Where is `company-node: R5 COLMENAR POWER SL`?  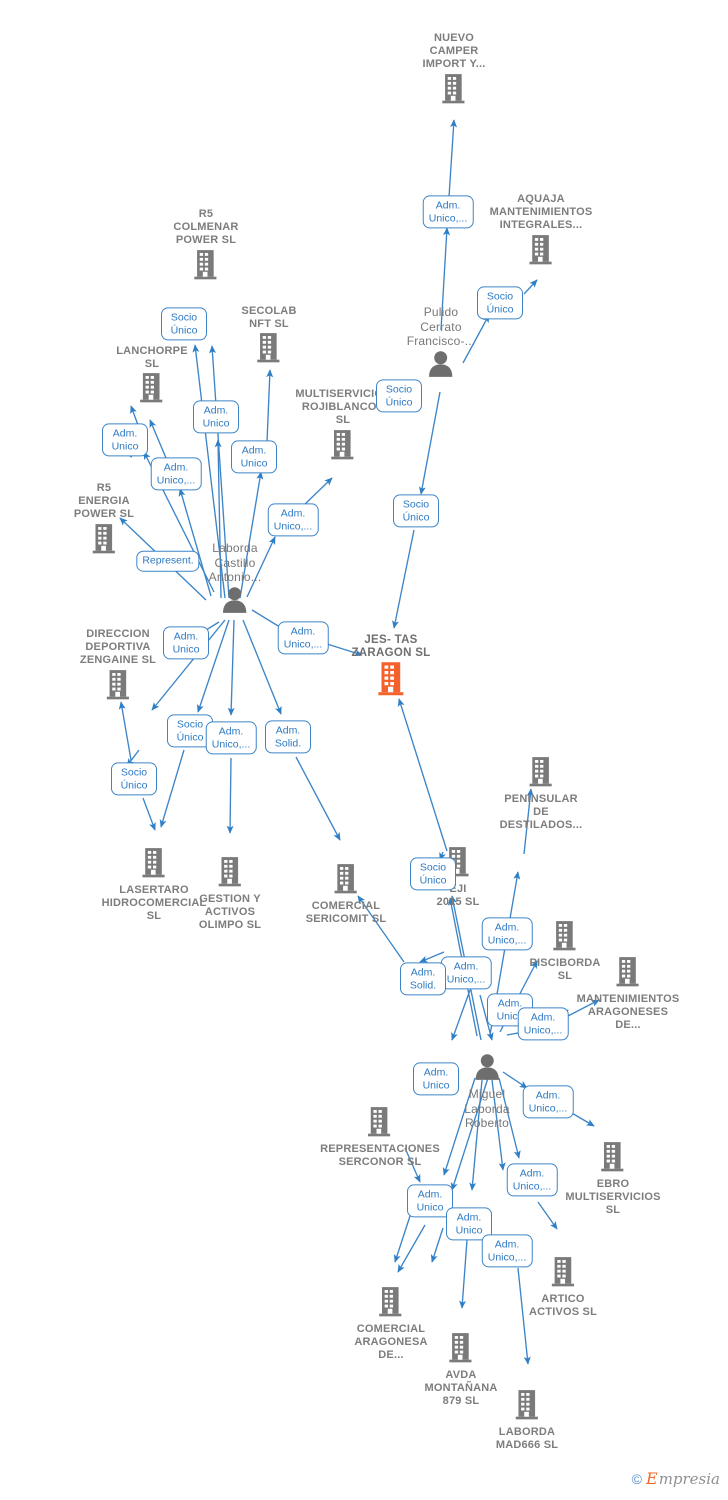 company-node: R5 COLMENAR POWER SL is located at coordinates (205, 246).